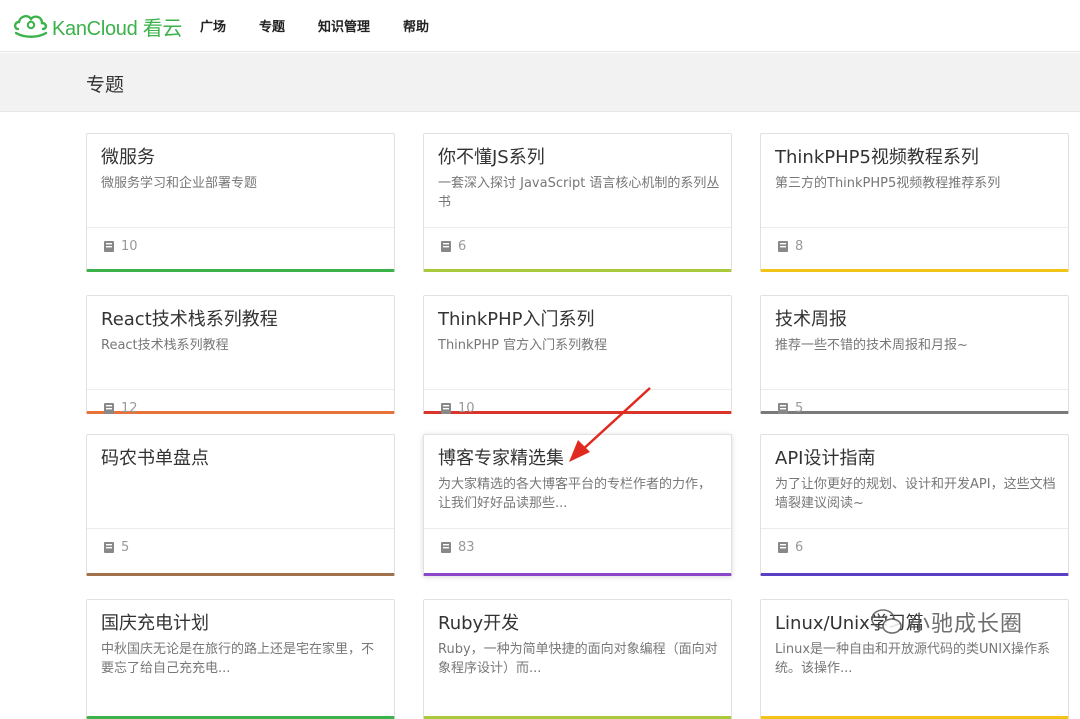 Image resolution: width=1080 pixels, height=719 pixels. Describe the element at coordinates (579, 193) in the screenshot. I see `card-description: 一套深入探讨 JavaScript 语言核心机制的系列丛书` at that location.